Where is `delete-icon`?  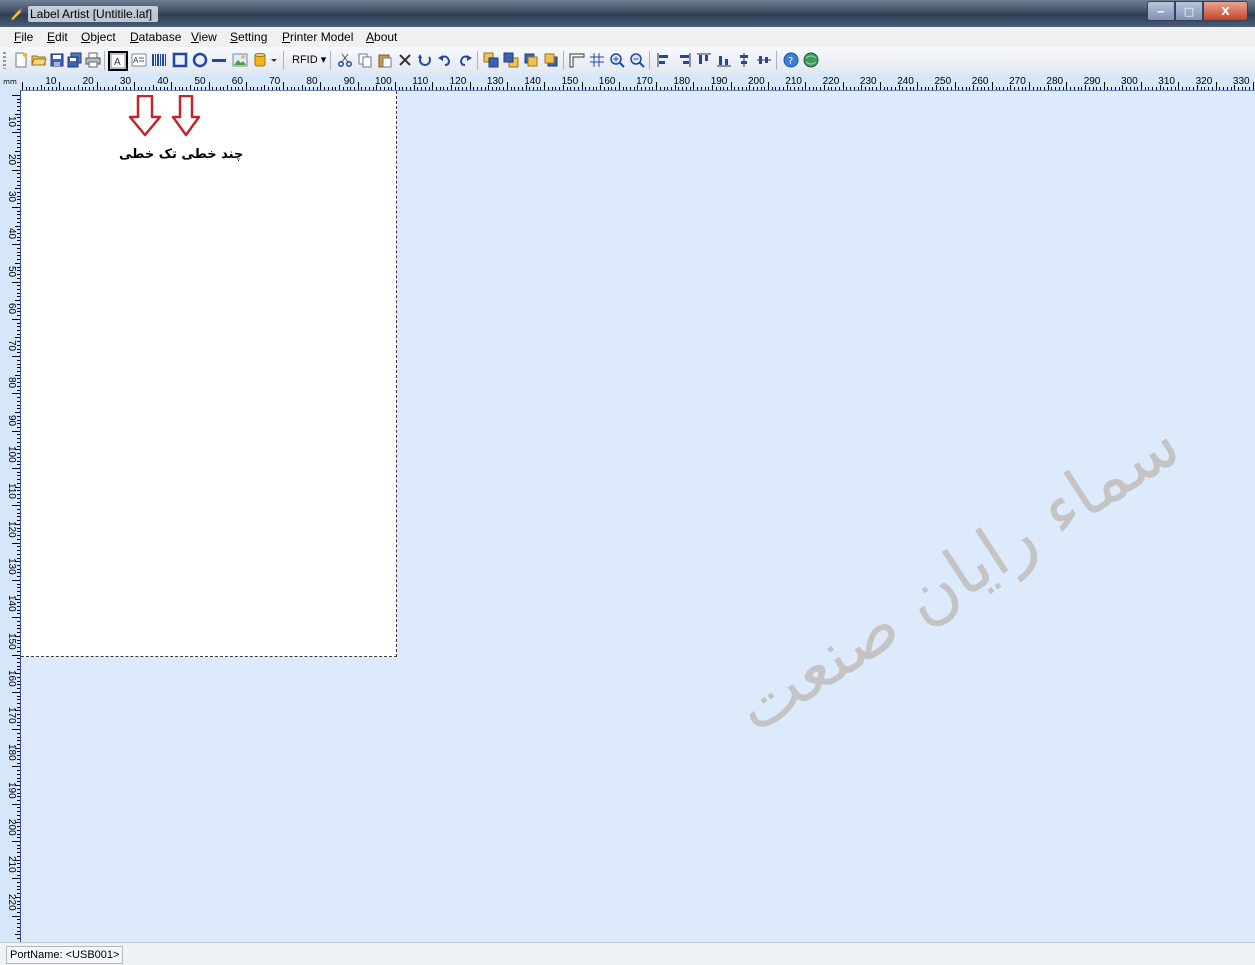
delete-icon is located at coordinates (405, 60).